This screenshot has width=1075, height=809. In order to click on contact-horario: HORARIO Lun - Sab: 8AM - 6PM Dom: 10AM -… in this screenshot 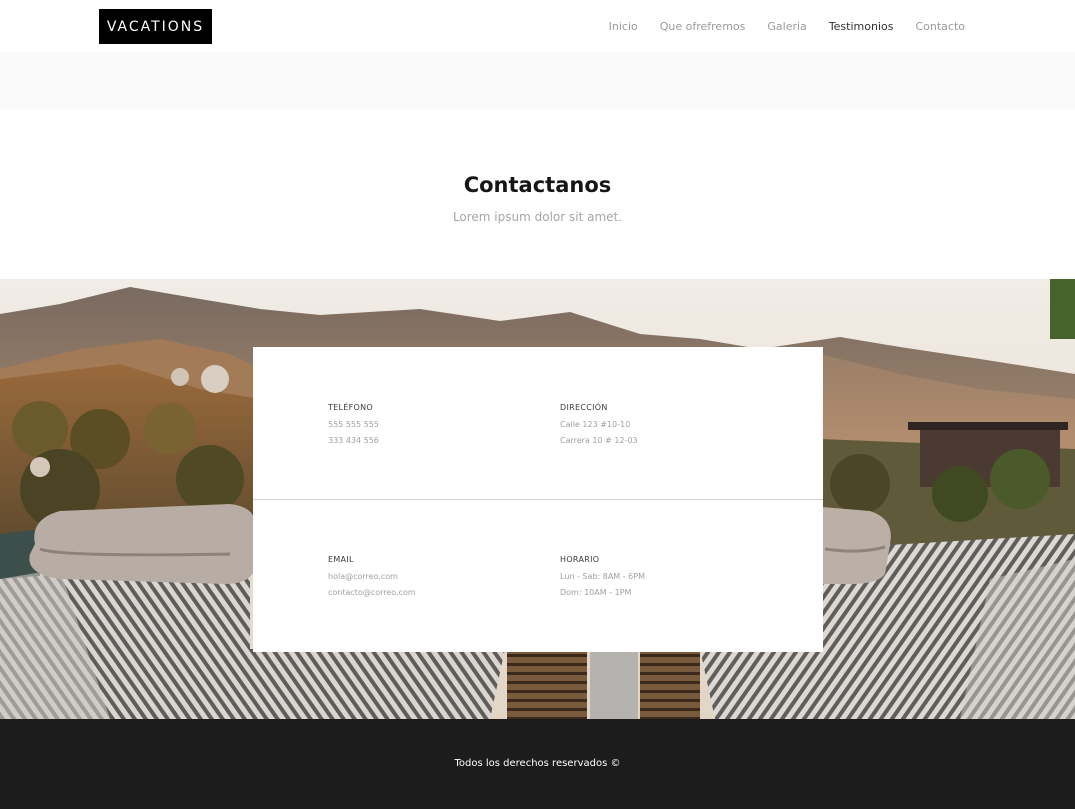, I will do `click(602, 578)`.